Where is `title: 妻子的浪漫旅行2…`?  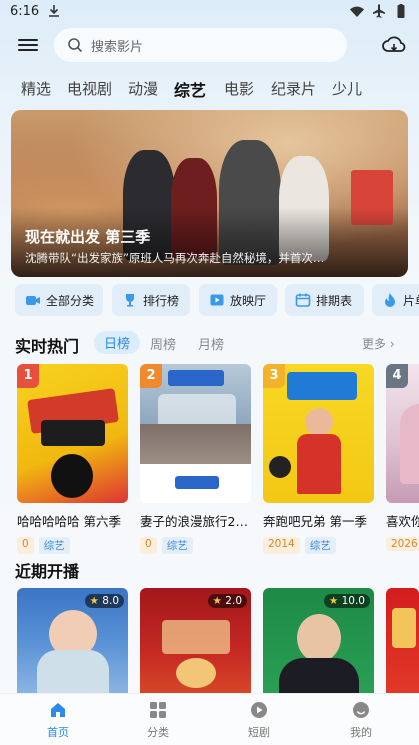
title: 妻子的浪漫旅行2… is located at coordinates (194, 521).